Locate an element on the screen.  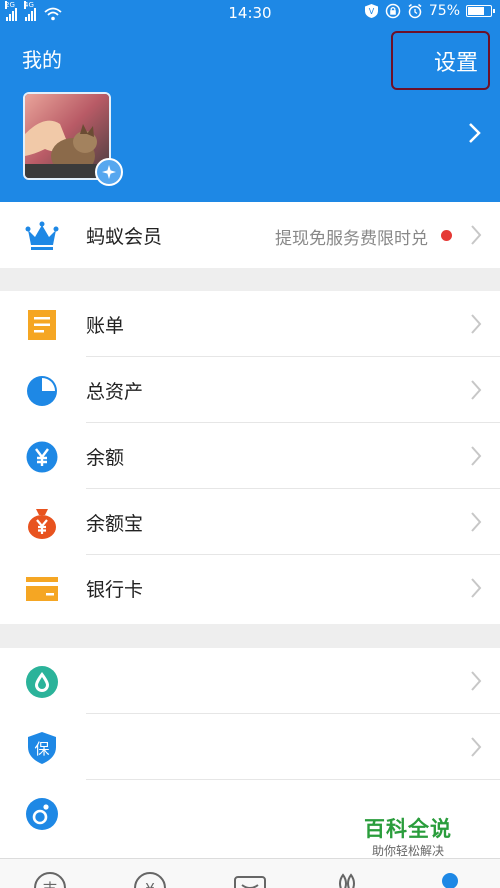
alarm-icon is located at coordinates (415, 11).